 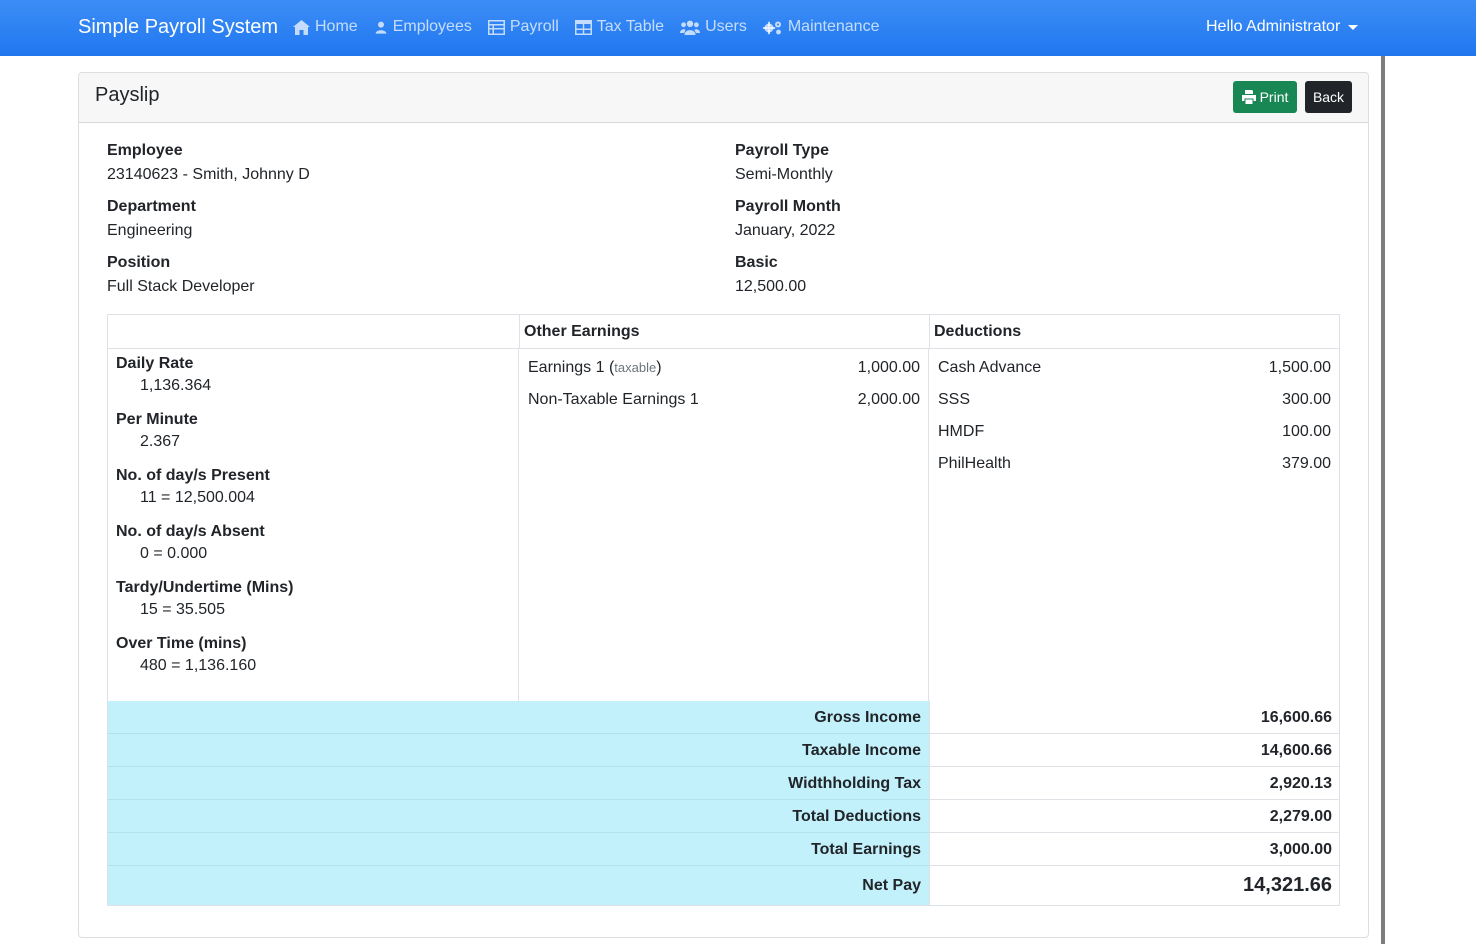 I want to click on back-button: Back, so click(x=1328, y=97).